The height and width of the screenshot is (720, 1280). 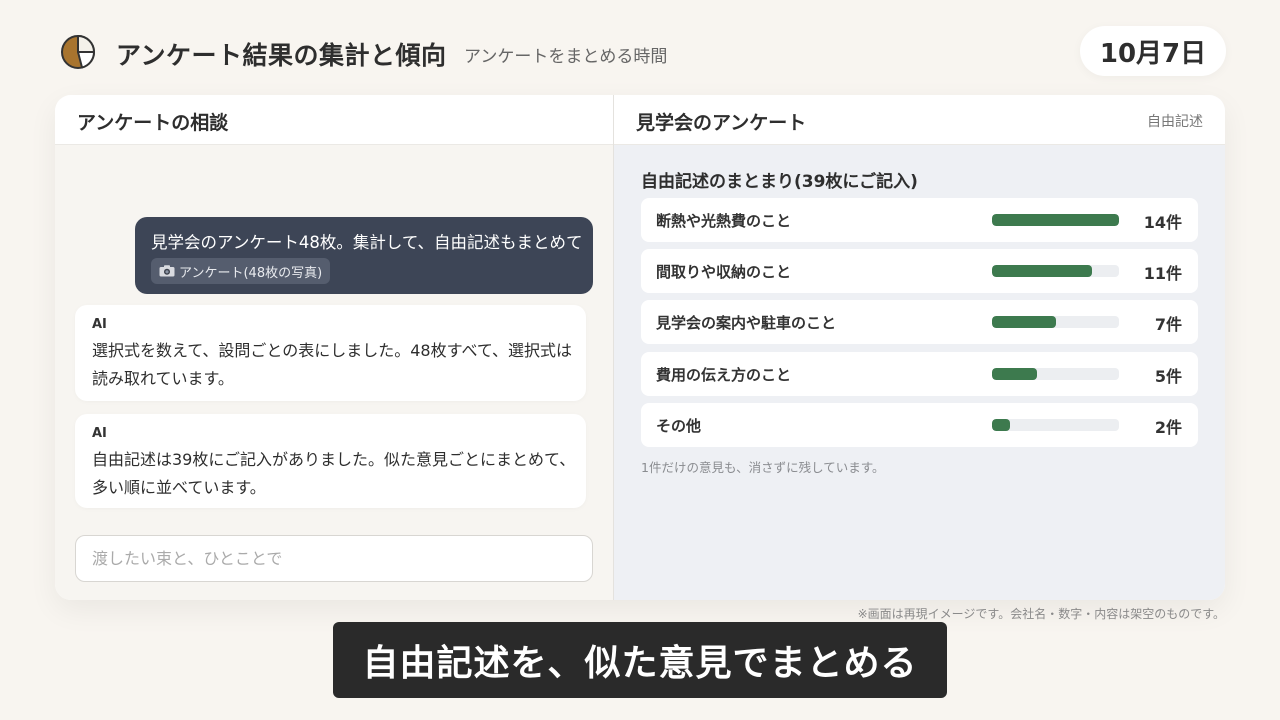 What do you see at coordinates (919, 374) in the screenshot?
I see `summary-item: 費用の伝え方のこと 5件` at bounding box center [919, 374].